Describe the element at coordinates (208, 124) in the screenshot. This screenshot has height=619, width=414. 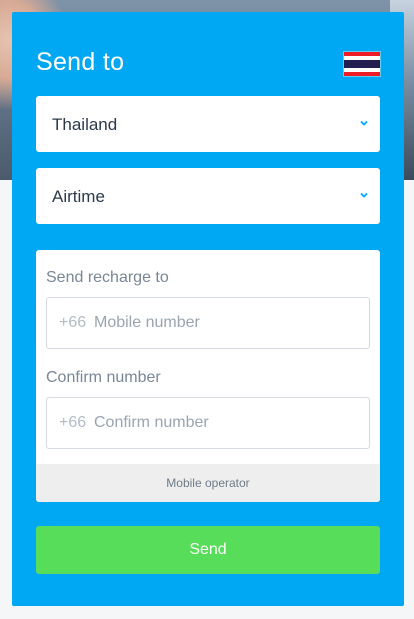
I see `country-select: Thailand` at that location.